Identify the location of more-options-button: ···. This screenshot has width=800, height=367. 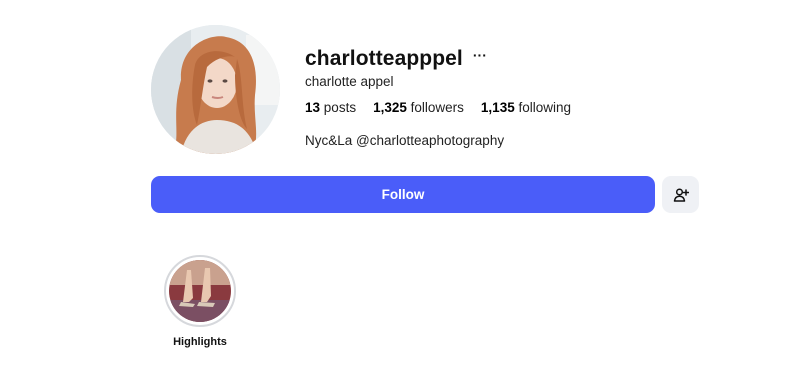
(480, 55).